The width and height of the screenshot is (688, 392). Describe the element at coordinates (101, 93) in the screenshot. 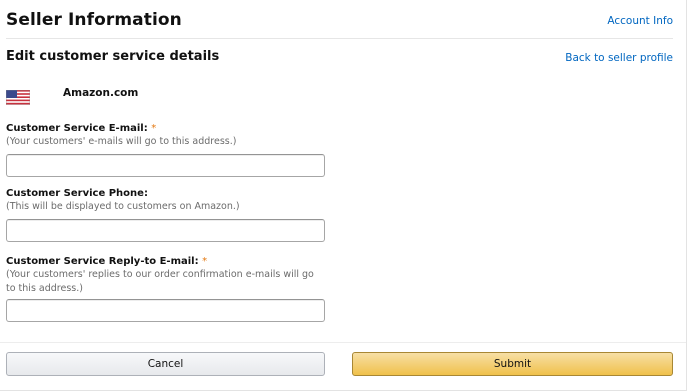

I see `marketplace-name: Amazon.com` at that location.